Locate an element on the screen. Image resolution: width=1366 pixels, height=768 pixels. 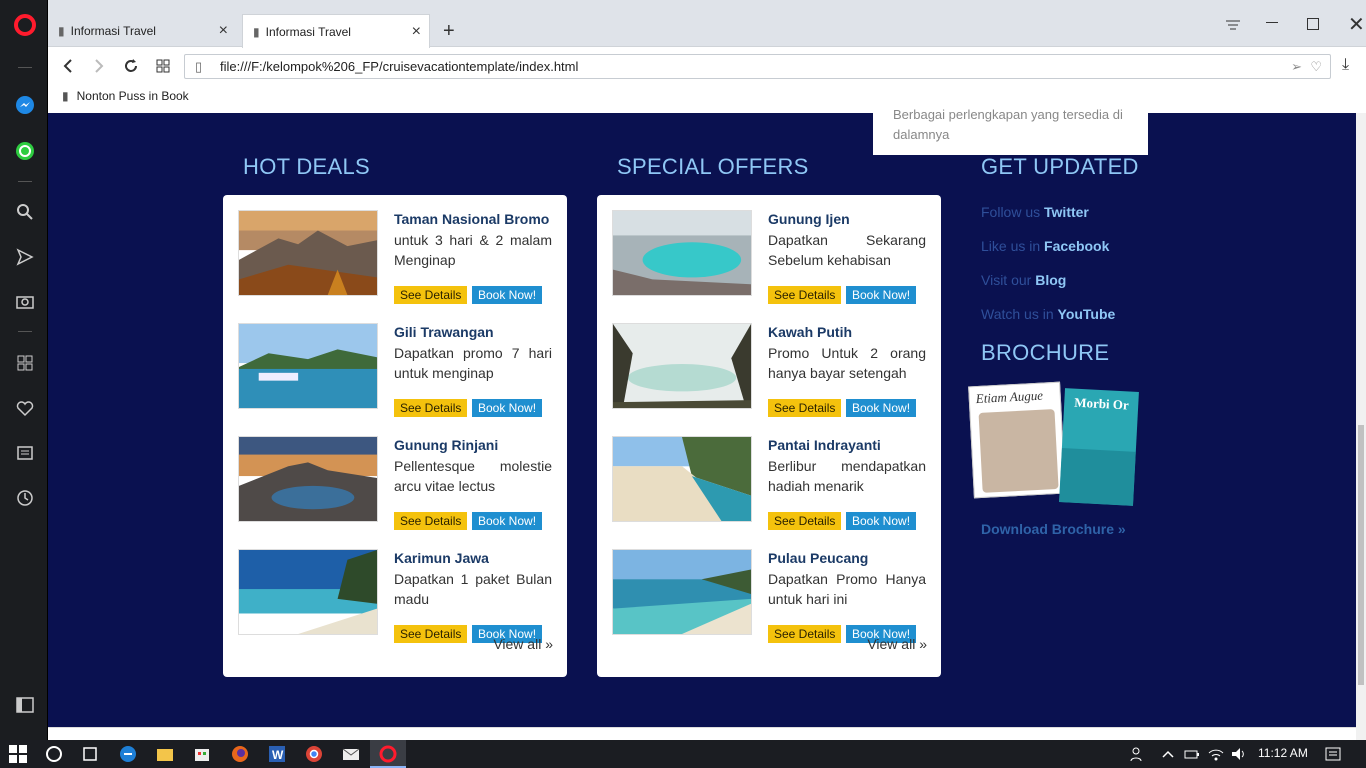
chrome-icon is located at coordinates (314, 754).